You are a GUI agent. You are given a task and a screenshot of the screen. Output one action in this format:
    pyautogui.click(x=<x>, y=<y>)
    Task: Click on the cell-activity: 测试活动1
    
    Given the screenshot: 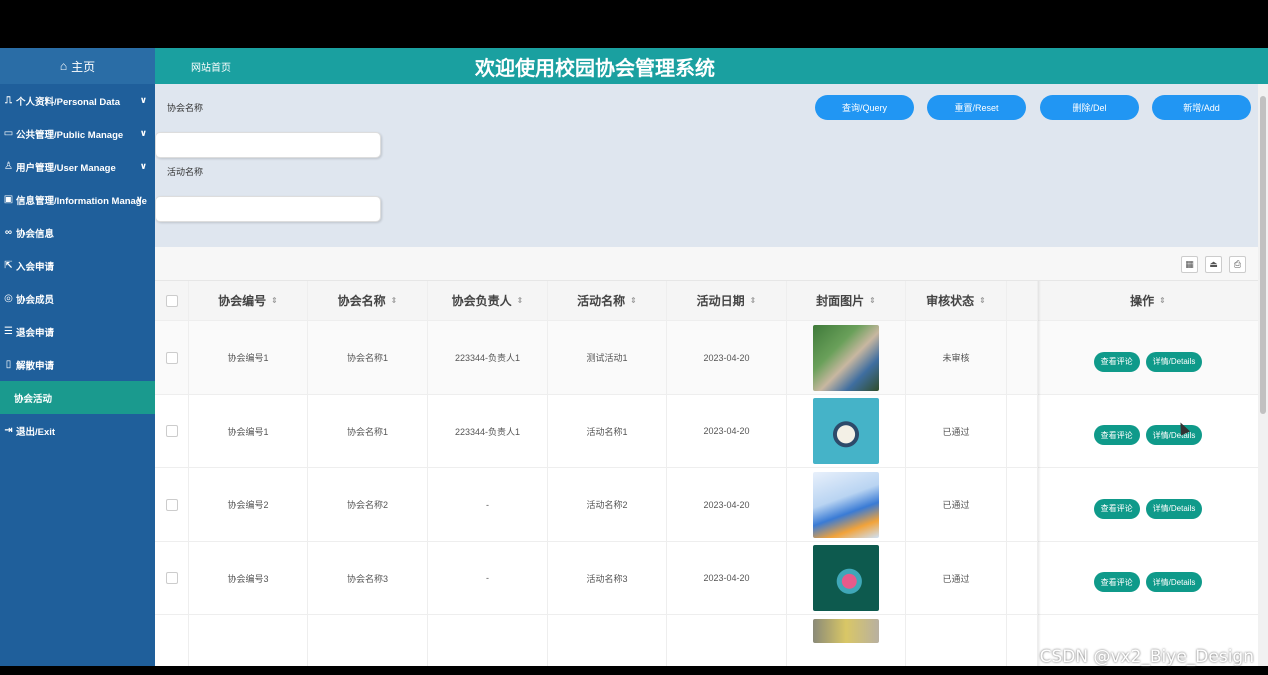 What is the action you would take?
    pyautogui.click(x=607, y=357)
    